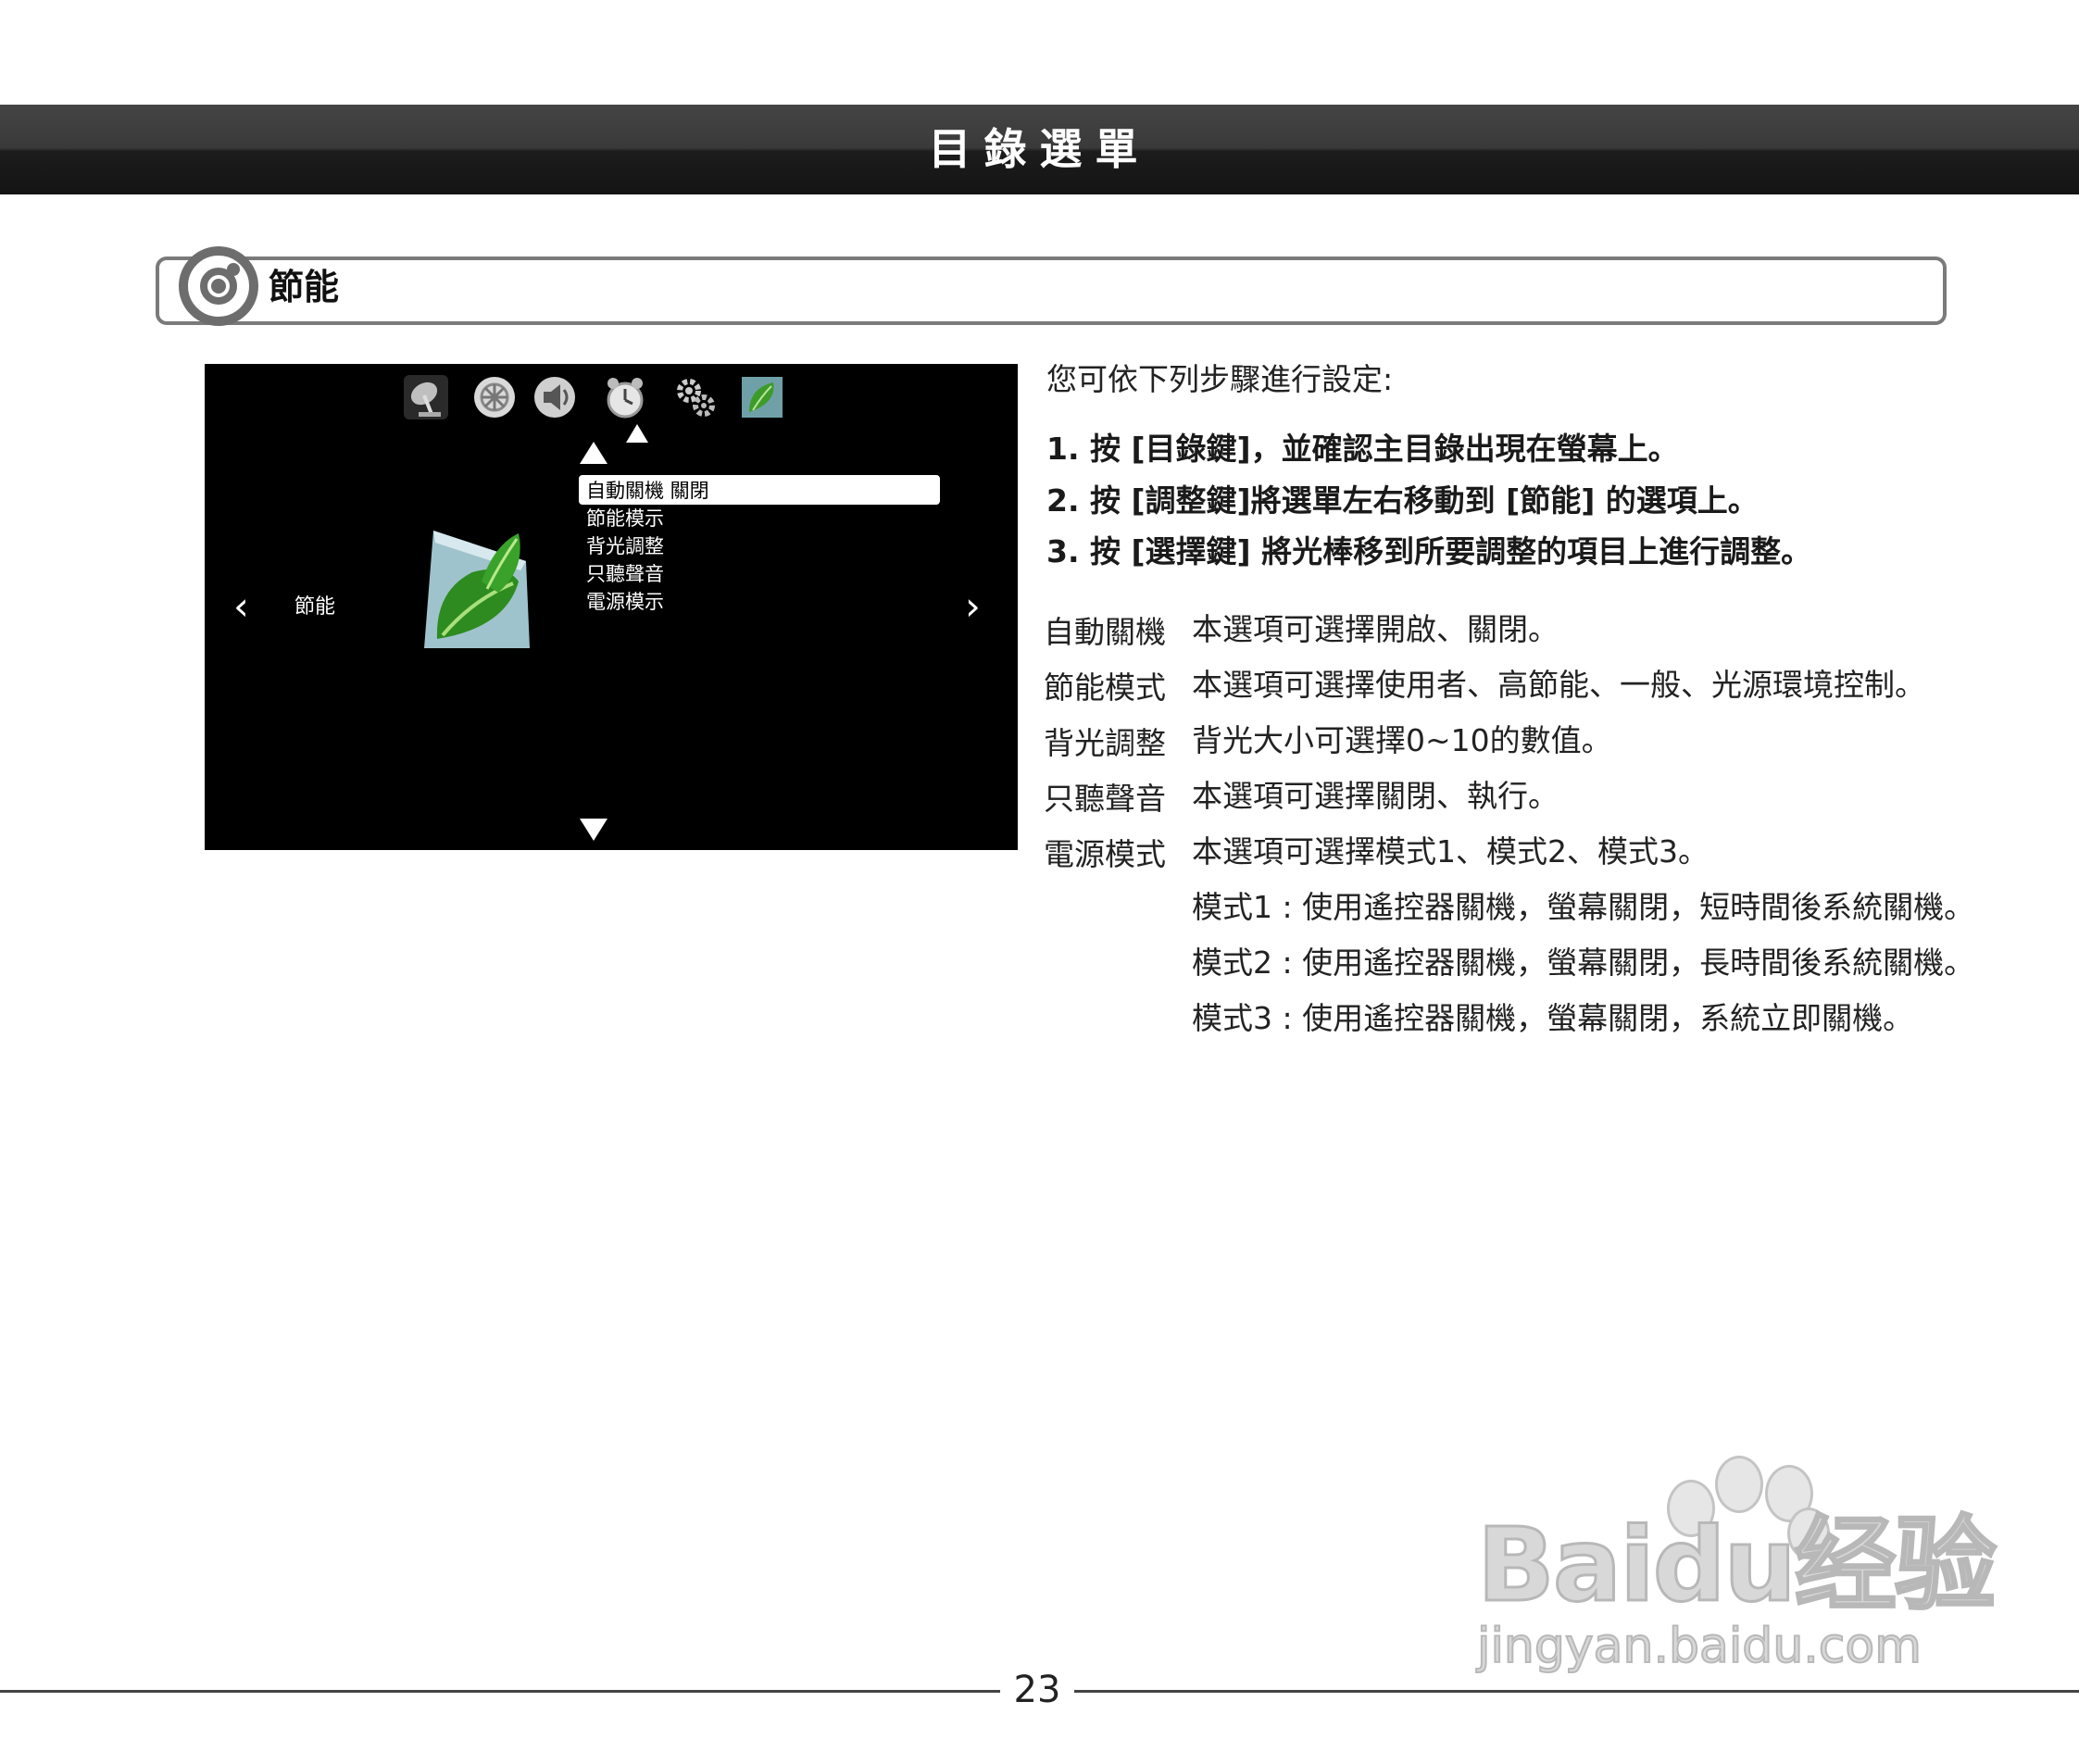 The image size is (2079, 1764). Describe the element at coordinates (426, 397) in the screenshot. I see `satellite-dish-icon` at that location.